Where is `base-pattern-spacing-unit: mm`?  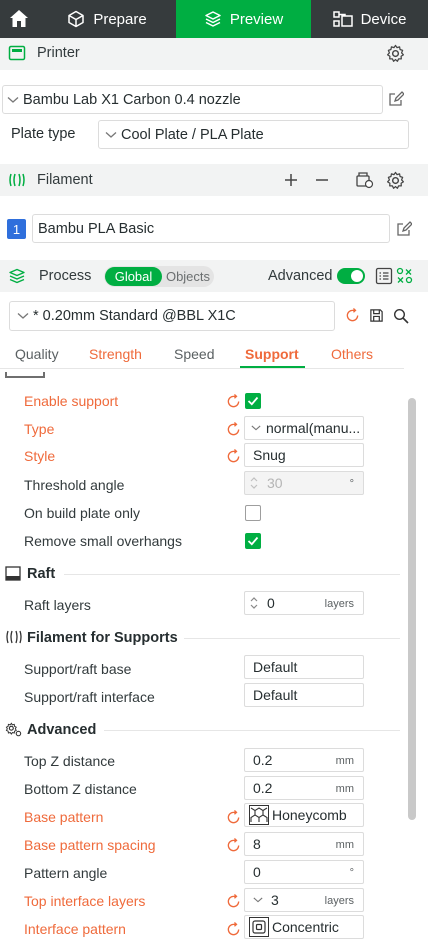
base-pattern-spacing-unit: mm is located at coordinates (344, 845).